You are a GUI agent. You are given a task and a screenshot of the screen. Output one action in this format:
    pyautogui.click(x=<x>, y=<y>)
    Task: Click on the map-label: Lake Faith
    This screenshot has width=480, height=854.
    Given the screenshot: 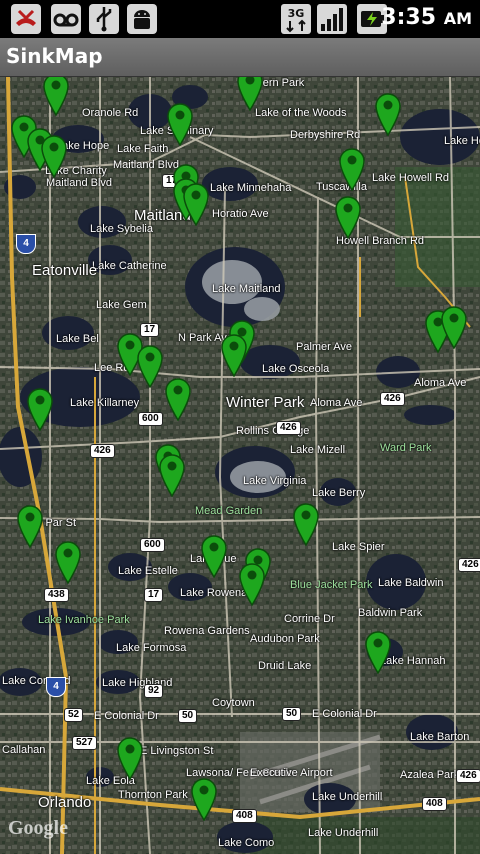 What is the action you would take?
    pyautogui.click(x=143, y=149)
    